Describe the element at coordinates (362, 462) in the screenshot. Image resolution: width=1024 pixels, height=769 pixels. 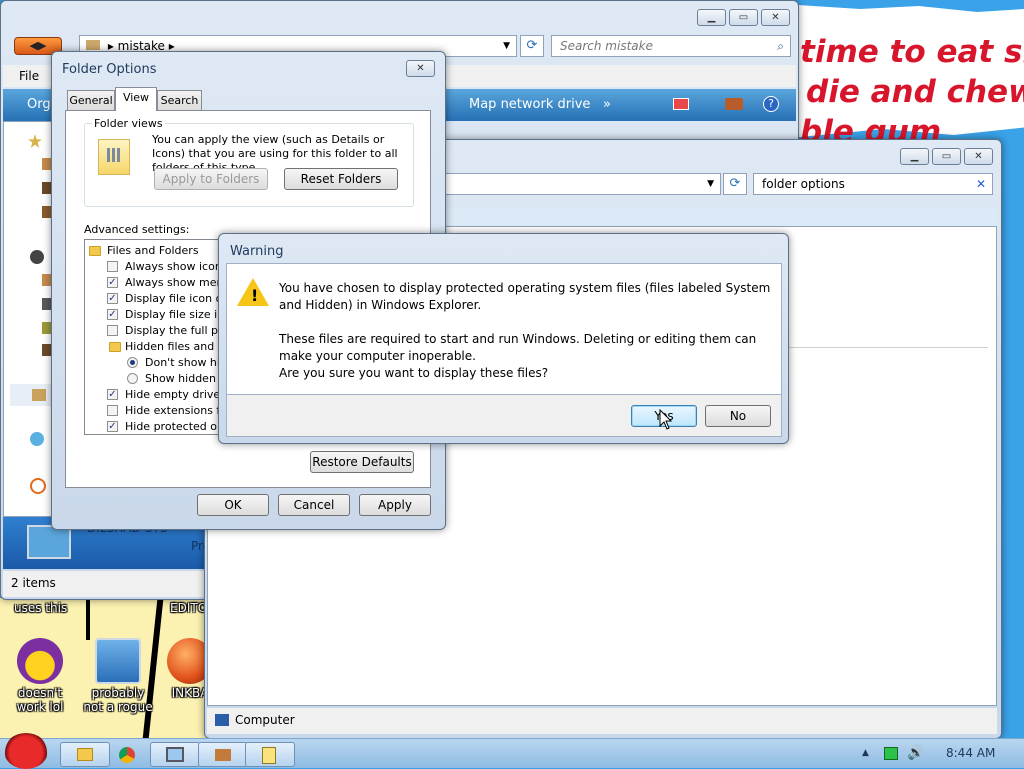
I see `restore-defaults-button: Restore Defaults` at that location.